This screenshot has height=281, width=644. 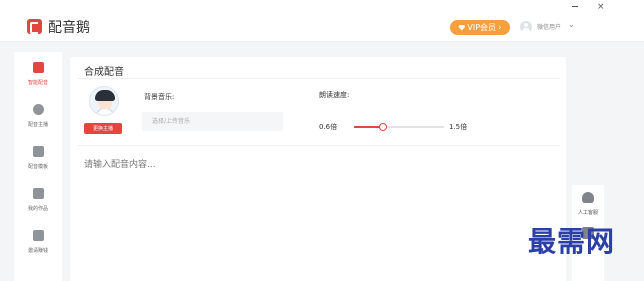 What do you see at coordinates (34, 26) in the screenshot?
I see `app-logo-icon` at bounding box center [34, 26].